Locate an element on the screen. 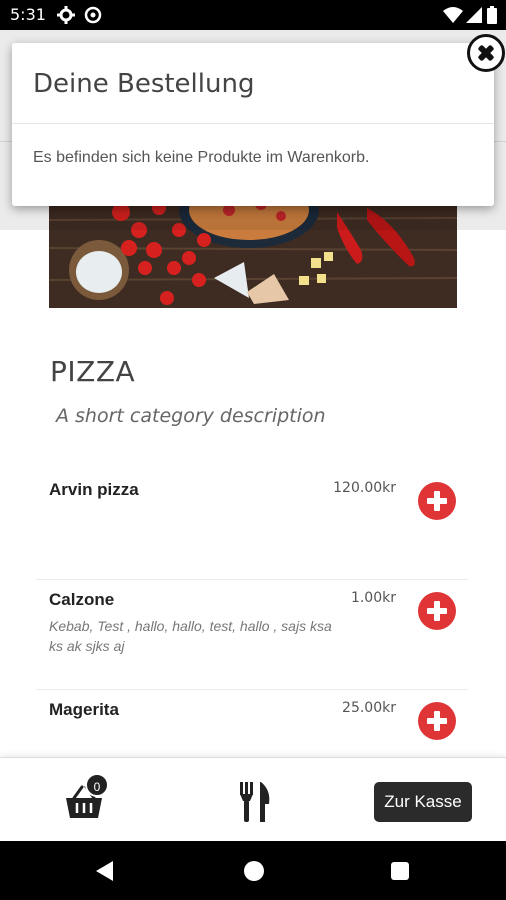  category-title: PIZZA is located at coordinates (93, 371).